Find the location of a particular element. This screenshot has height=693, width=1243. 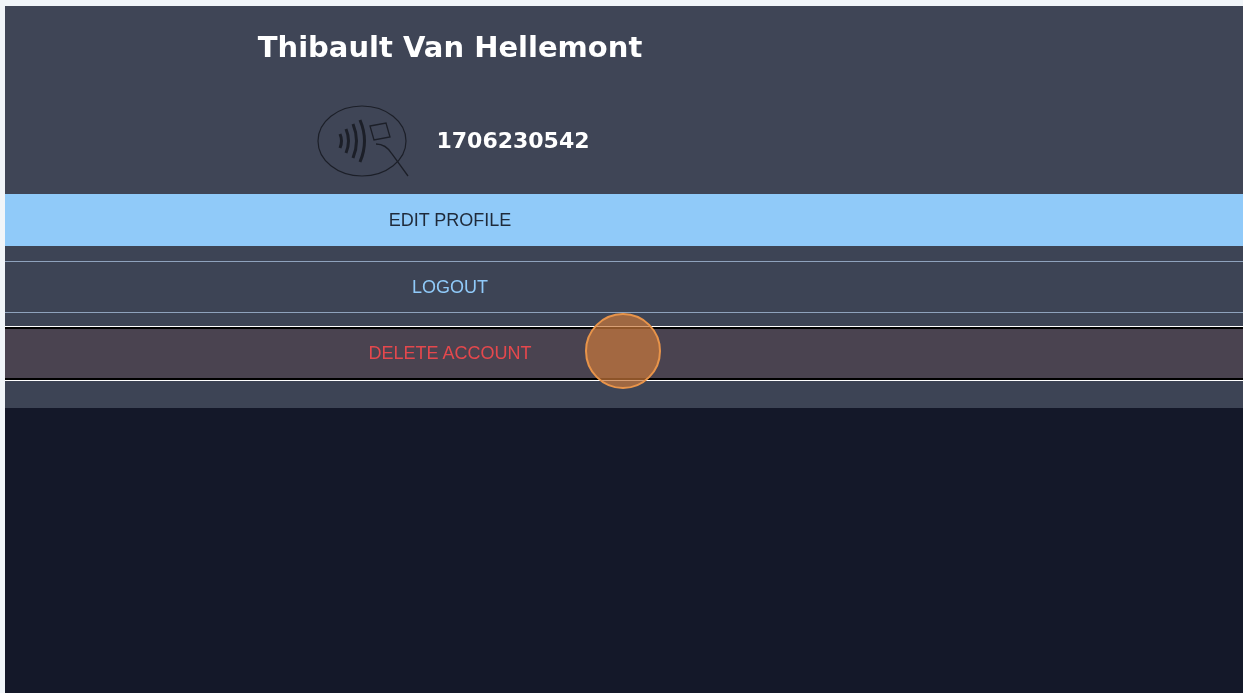

card-number: 1706230542 is located at coordinates (513, 141).